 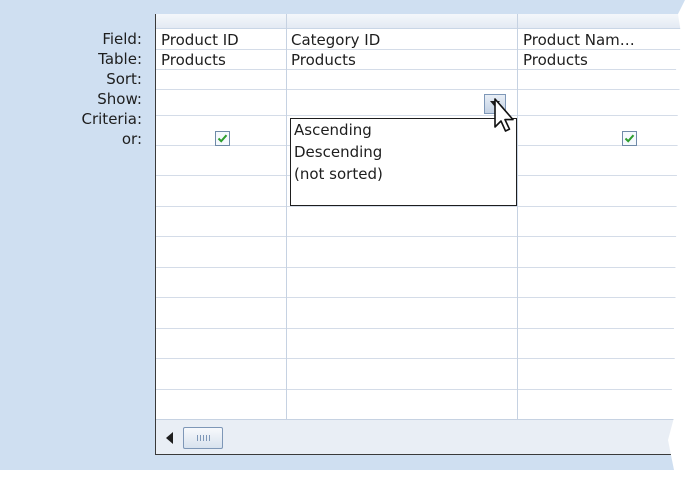 What do you see at coordinates (131, 139) in the screenshot?
I see `row-label-or: or:` at bounding box center [131, 139].